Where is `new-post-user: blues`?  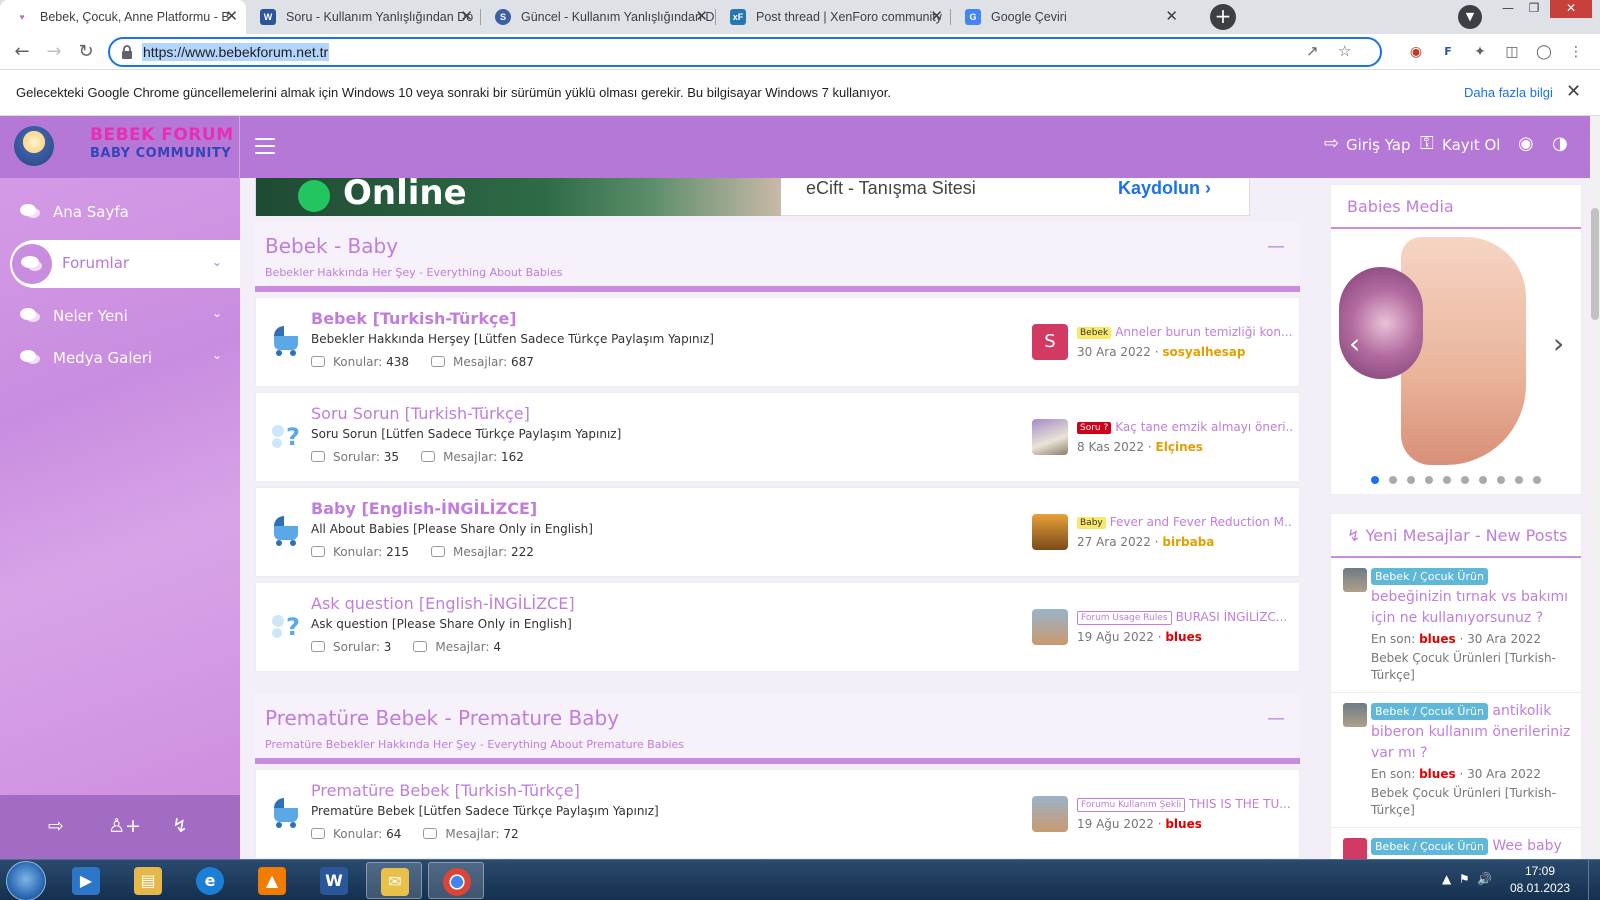
new-post-user: blues is located at coordinates (1437, 774).